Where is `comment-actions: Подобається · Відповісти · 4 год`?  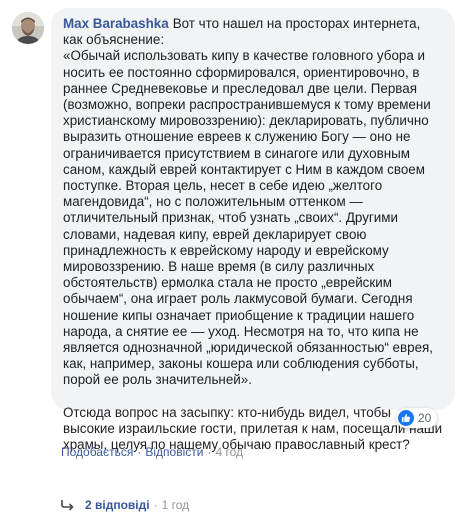 comment-actions: Подобається · Відповісти · 4 год is located at coordinates (152, 452).